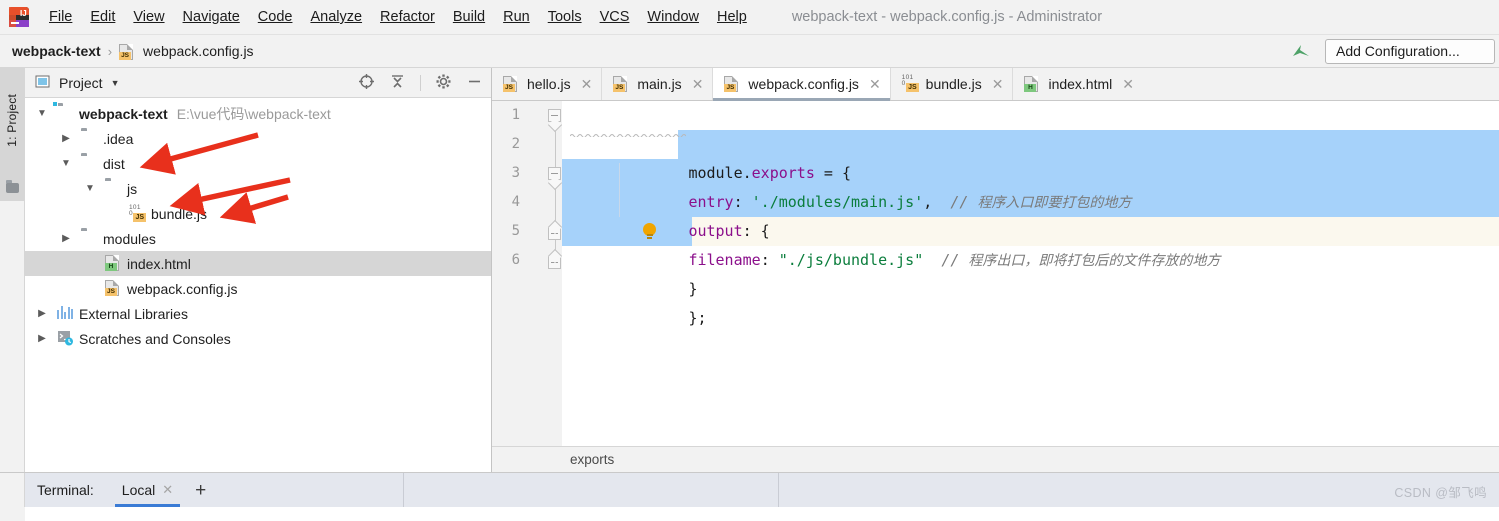  I want to click on code-line: output: {, so click(1030, 199).